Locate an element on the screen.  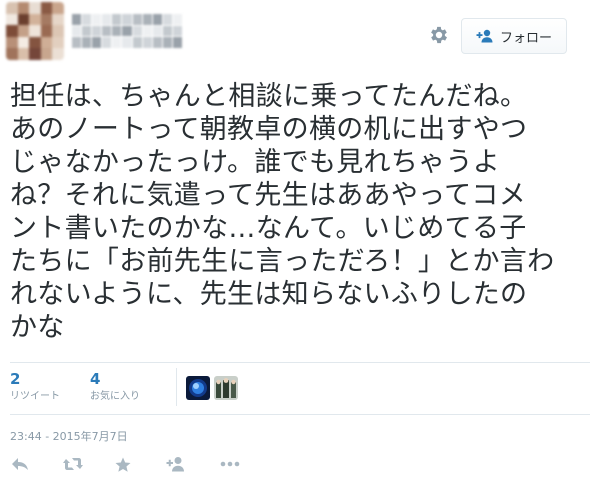
user-avatar is located at coordinates (35, 31).